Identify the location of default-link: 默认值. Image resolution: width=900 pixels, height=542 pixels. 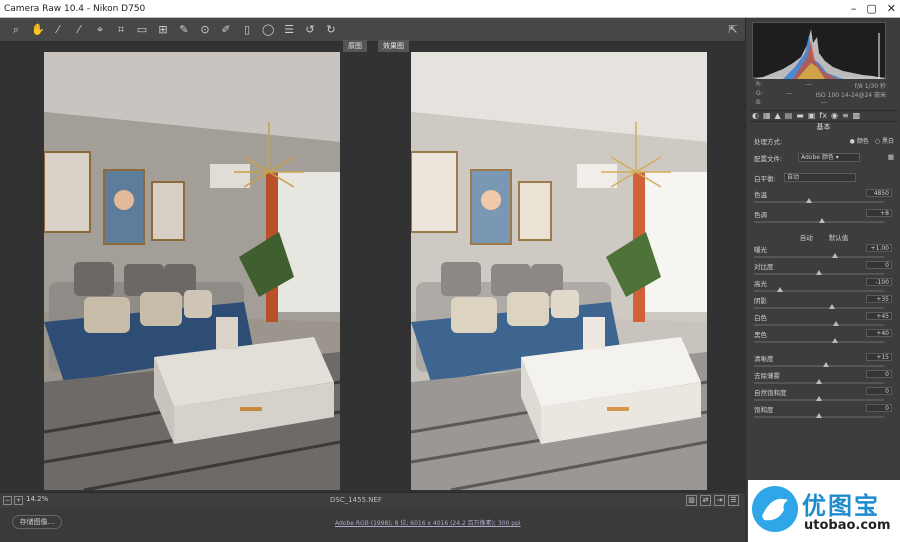
(839, 238).